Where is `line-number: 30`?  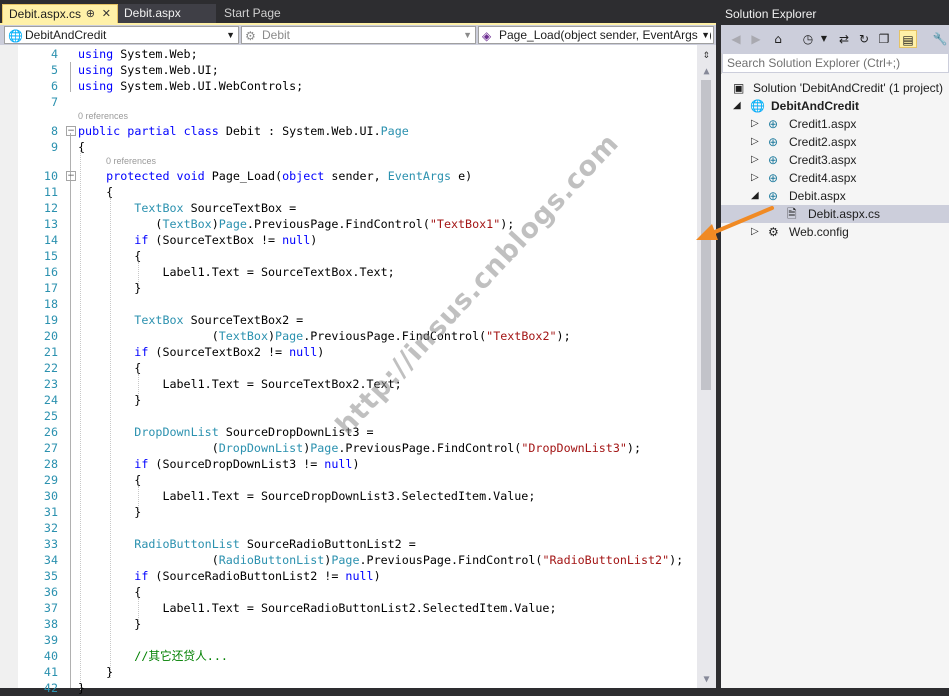 line-number: 30 is located at coordinates (50, 496).